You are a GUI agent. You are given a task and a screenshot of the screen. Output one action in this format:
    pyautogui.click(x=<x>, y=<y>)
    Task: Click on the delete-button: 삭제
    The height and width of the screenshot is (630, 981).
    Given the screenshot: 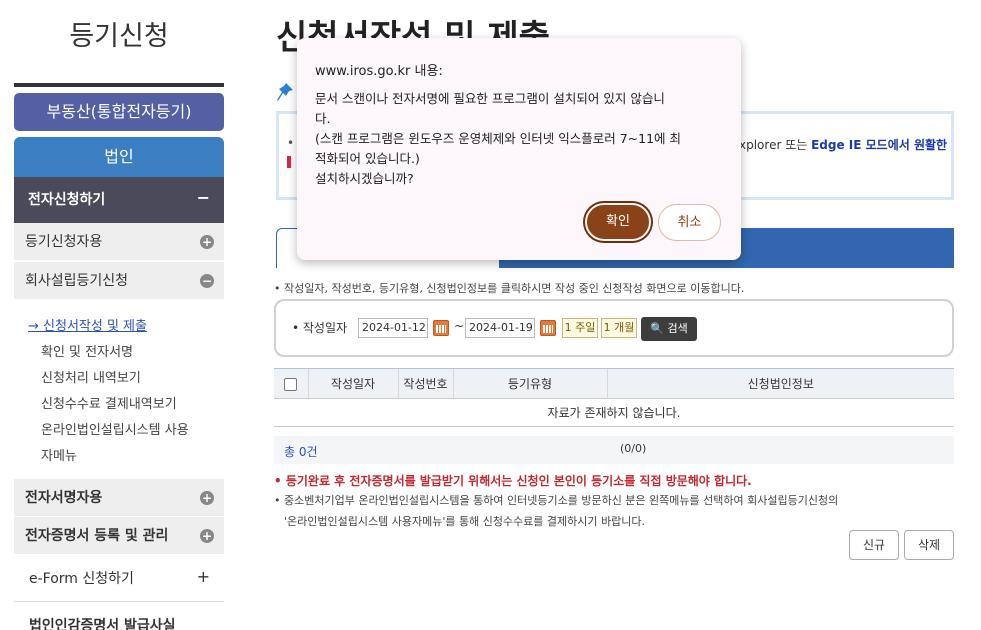 What is the action you would take?
    pyautogui.click(x=929, y=545)
    